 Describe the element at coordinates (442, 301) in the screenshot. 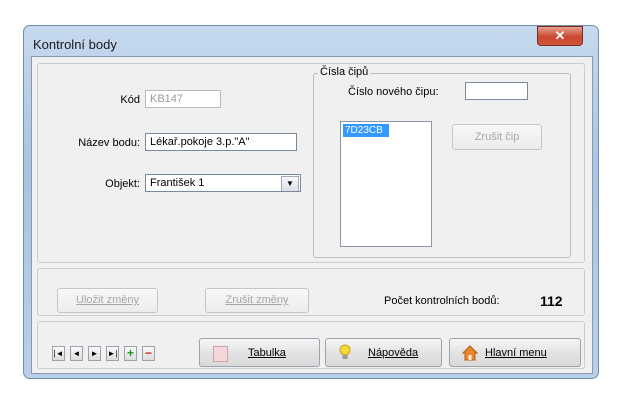

I see `count-label: Počet kontrolních bodů:` at that location.